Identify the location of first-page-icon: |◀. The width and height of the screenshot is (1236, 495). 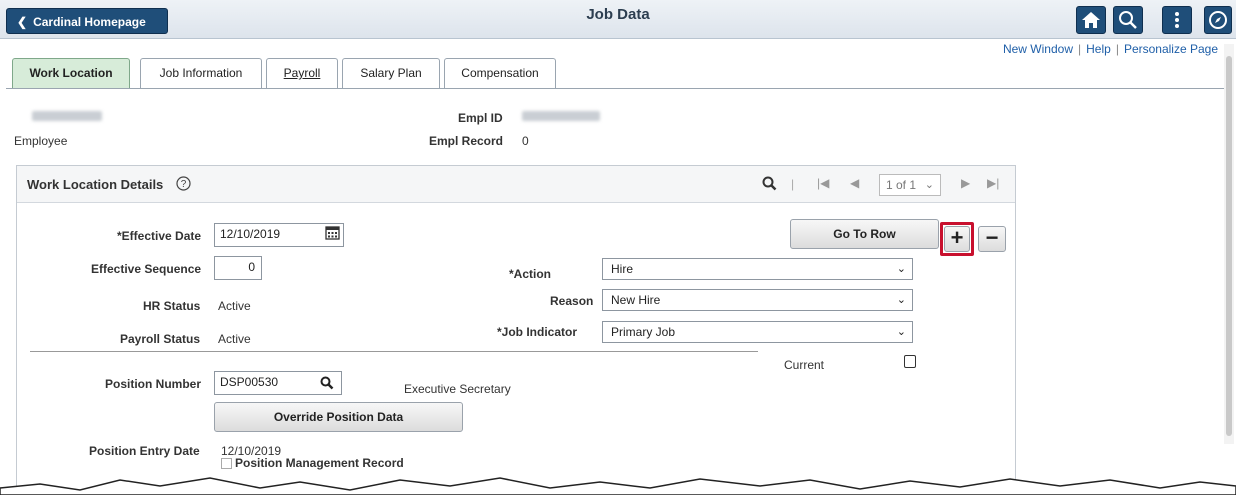
(823, 183).